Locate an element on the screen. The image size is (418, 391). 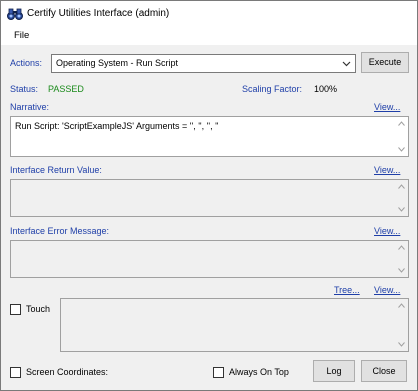
always-on-top-label: Always On Top is located at coordinates (259, 372).